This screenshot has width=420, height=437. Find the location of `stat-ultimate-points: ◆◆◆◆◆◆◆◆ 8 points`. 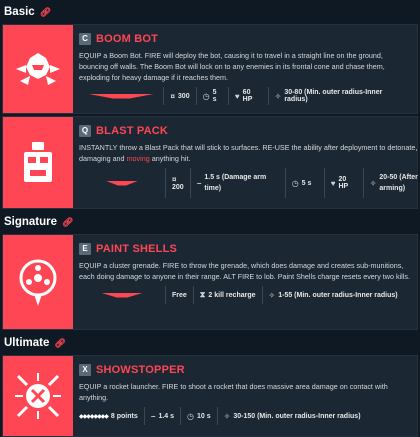

stat-ultimate-points: ◆◆◆◆◆◆◆◆ 8 points is located at coordinates (108, 416).